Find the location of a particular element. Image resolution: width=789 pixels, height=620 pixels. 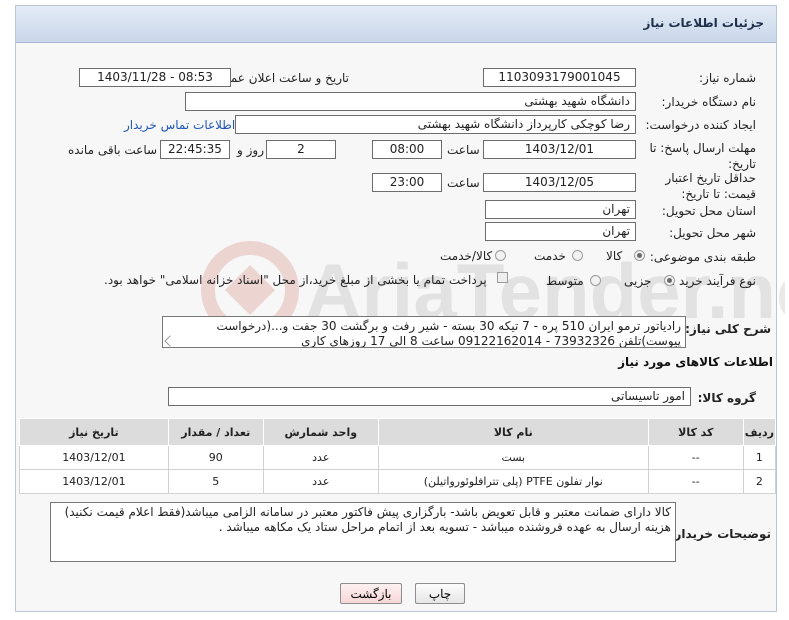

cell-row: 2 is located at coordinates (759, 481).